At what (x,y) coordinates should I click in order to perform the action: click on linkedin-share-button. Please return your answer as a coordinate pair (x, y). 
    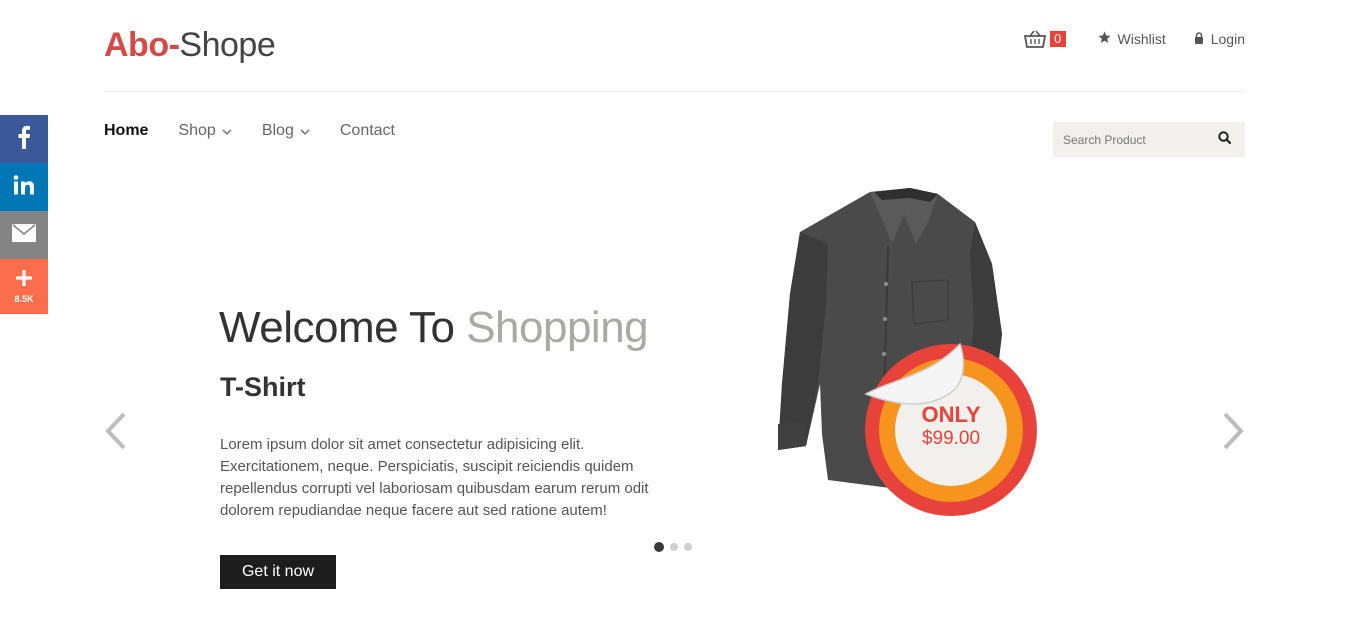
    Looking at the image, I should click on (24, 187).